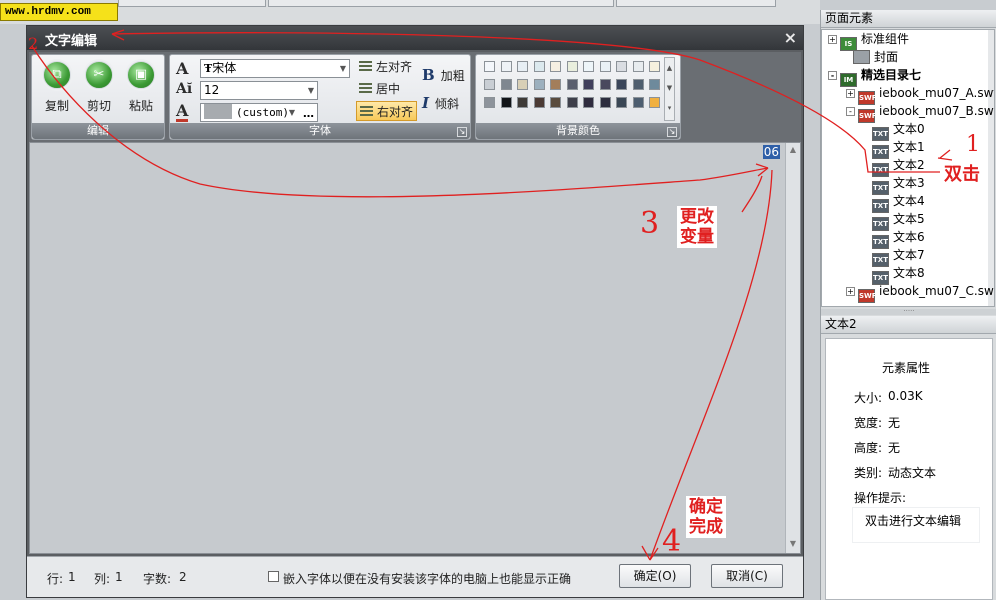  What do you see at coordinates (898, 274) in the screenshot?
I see `tree-item: TXT 文本8` at bounding box center [898, 274].